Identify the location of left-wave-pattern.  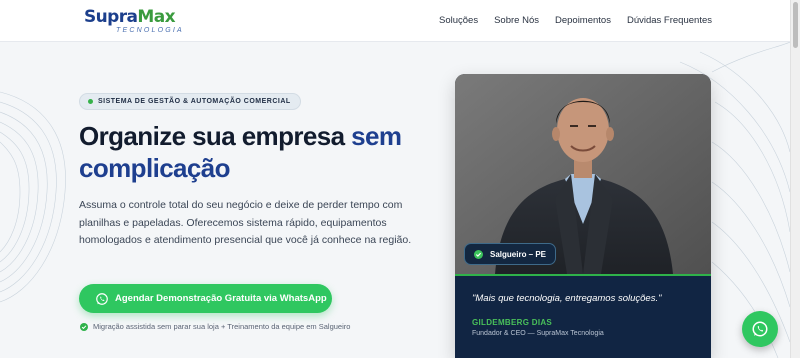
(33, 197).